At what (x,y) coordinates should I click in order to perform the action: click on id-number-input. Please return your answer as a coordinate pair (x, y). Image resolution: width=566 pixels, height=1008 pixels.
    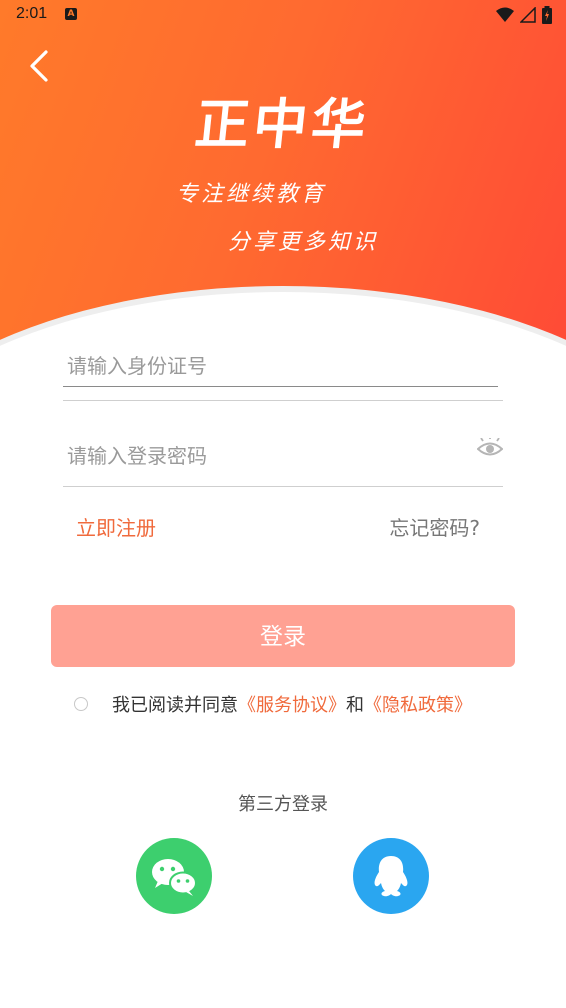
    Looking at the image, I should click on (267, 366).